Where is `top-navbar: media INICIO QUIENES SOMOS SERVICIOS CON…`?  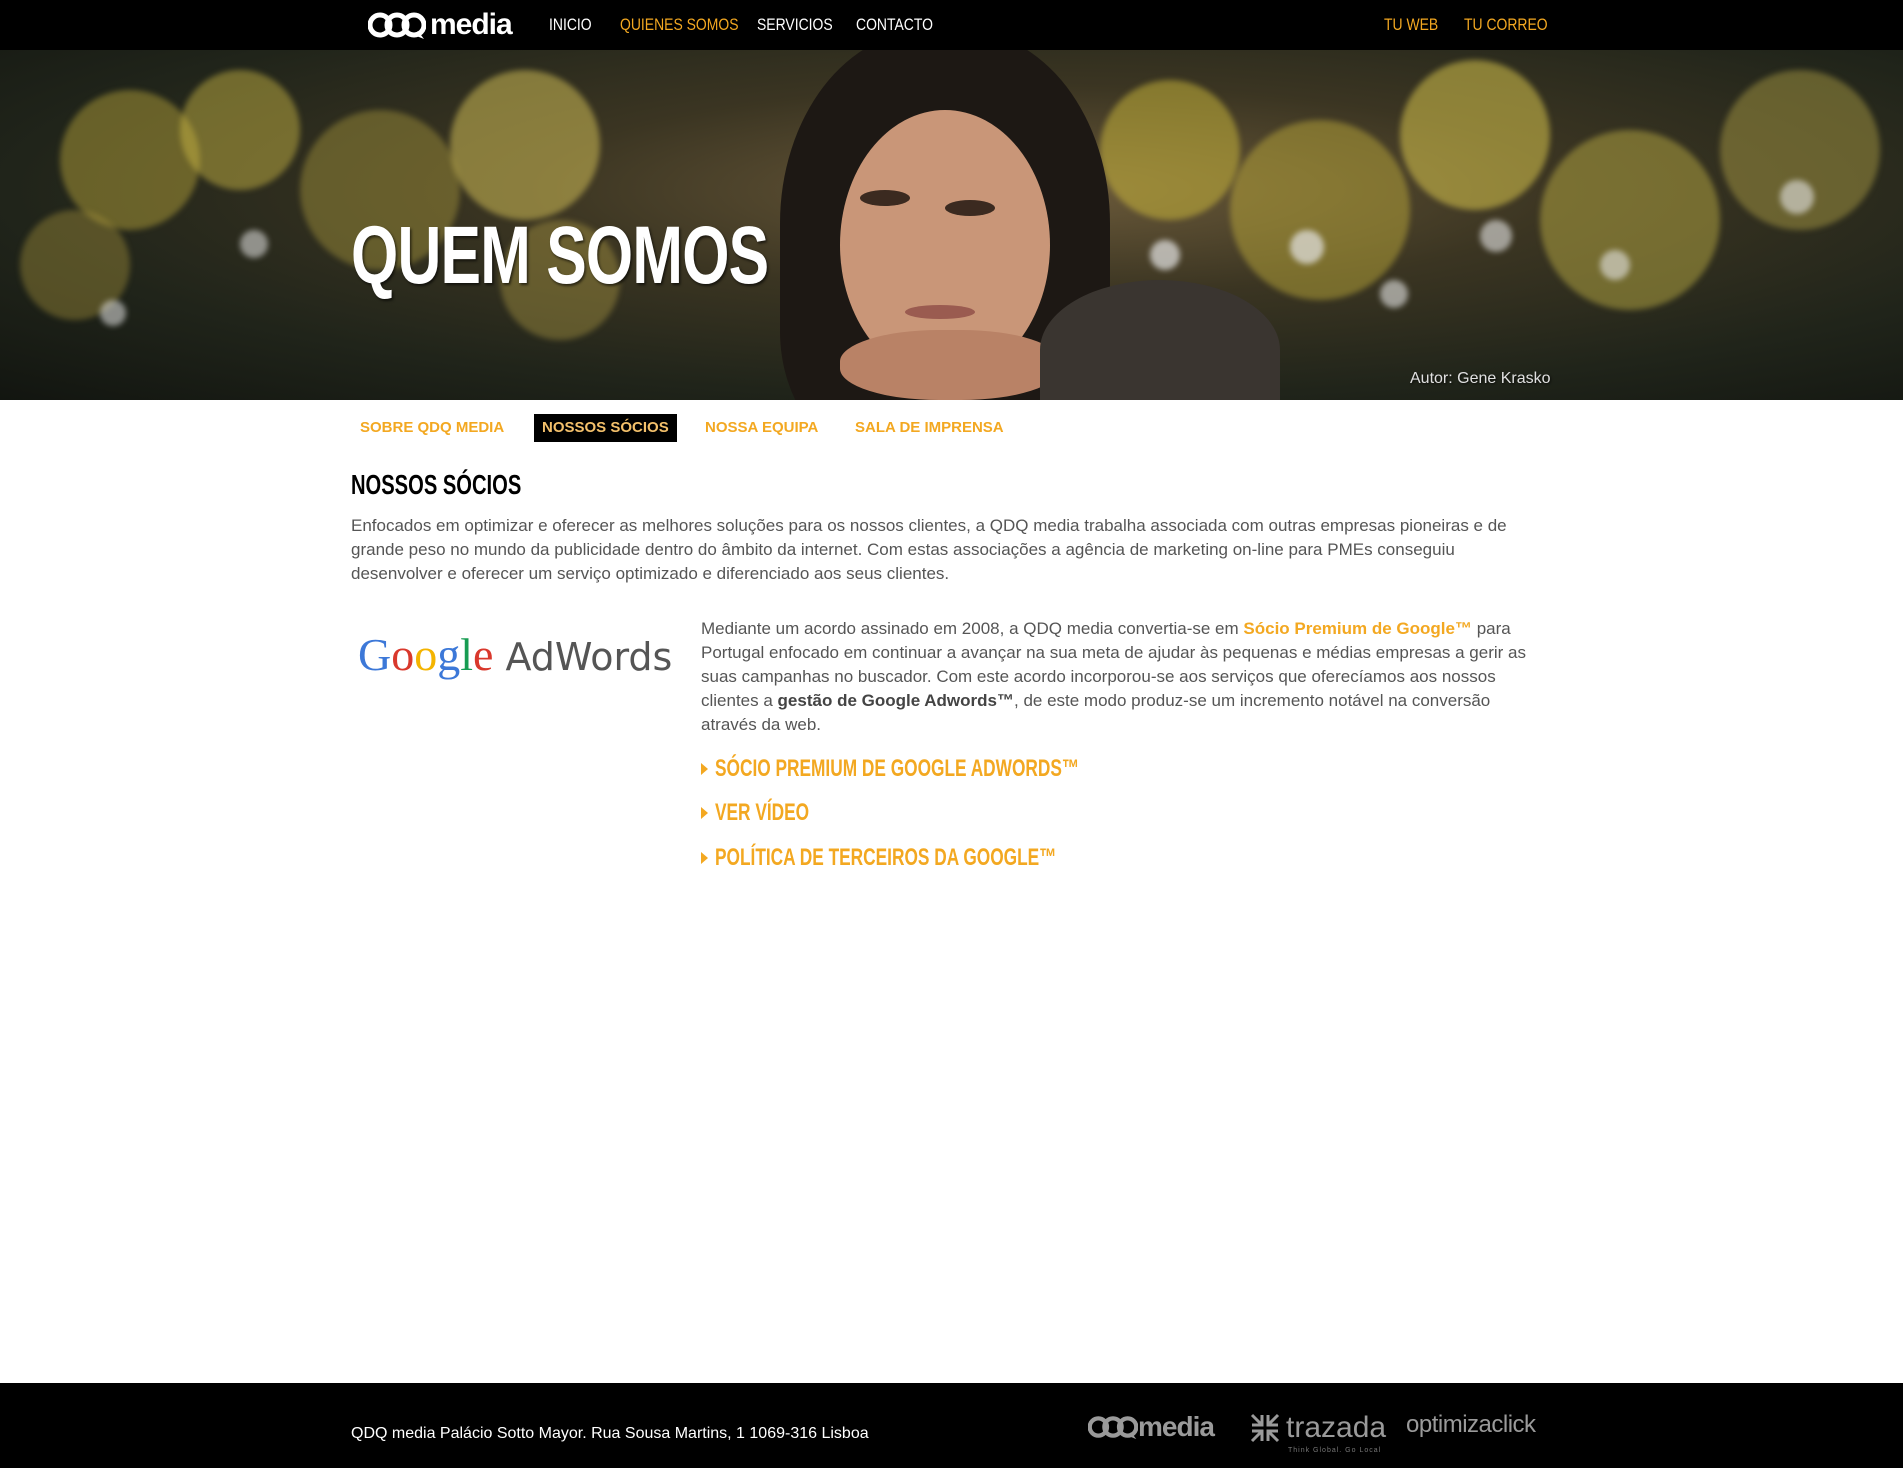 top-navbar: media INICIO QUIENES SOMOS SERVICIOS CON… is located at coordinates (951, 25).